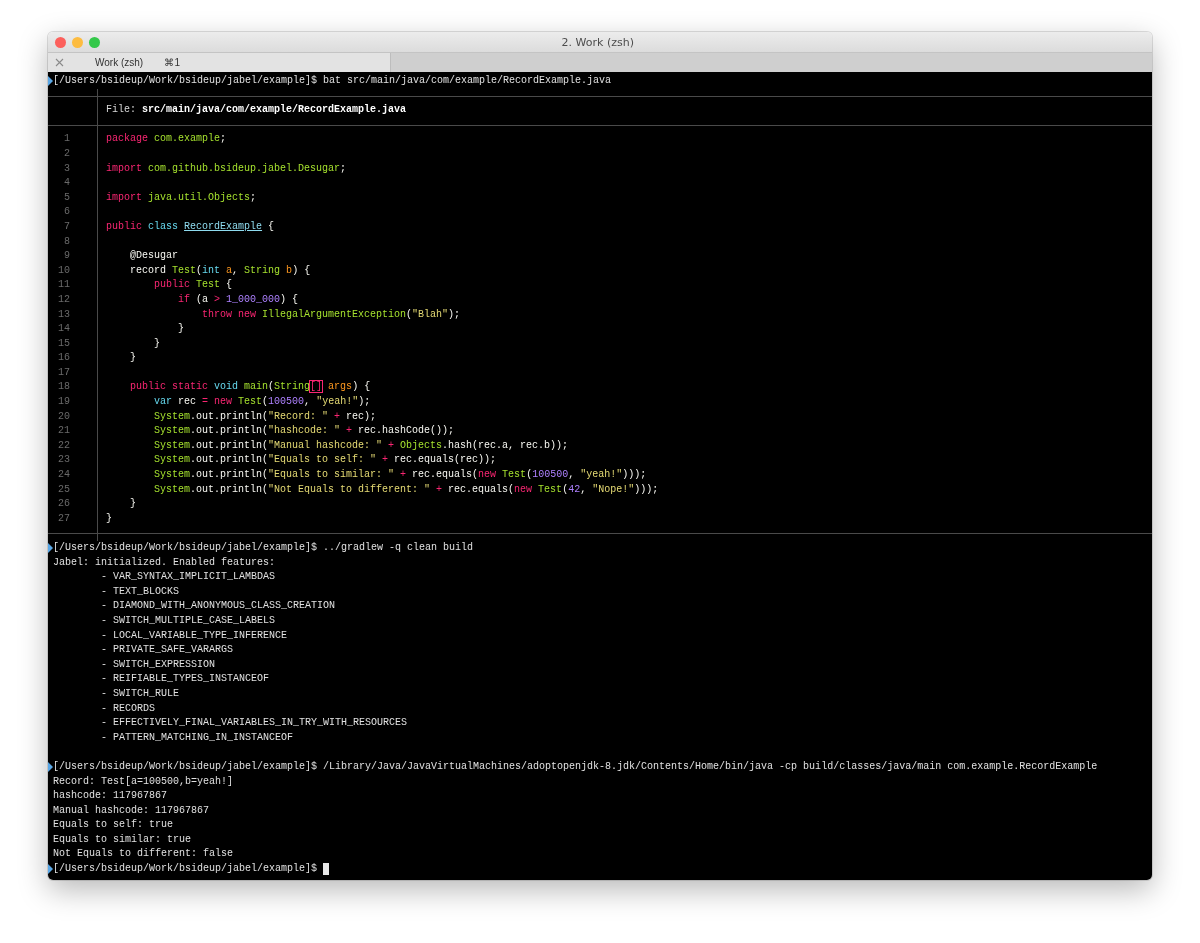 The width and height of the screenshot is (1200, 943). What do you see at coordinates (128, 708) in the screenshot?
I see `output-line: - RECORDS` at bounding box center [128, 708].